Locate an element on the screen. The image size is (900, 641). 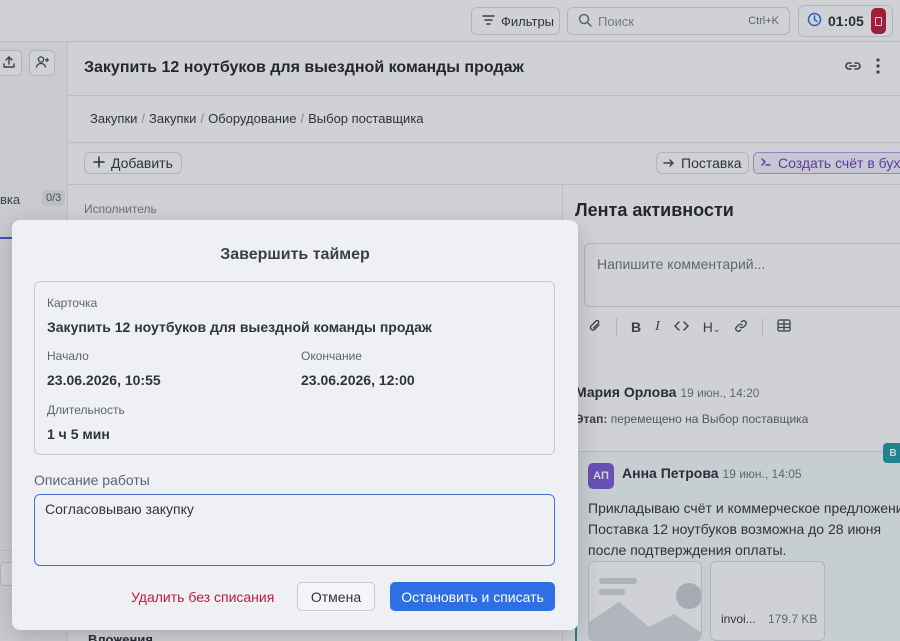
duration-value: 1 ч 5 мин is located at coordinates (78, 434).